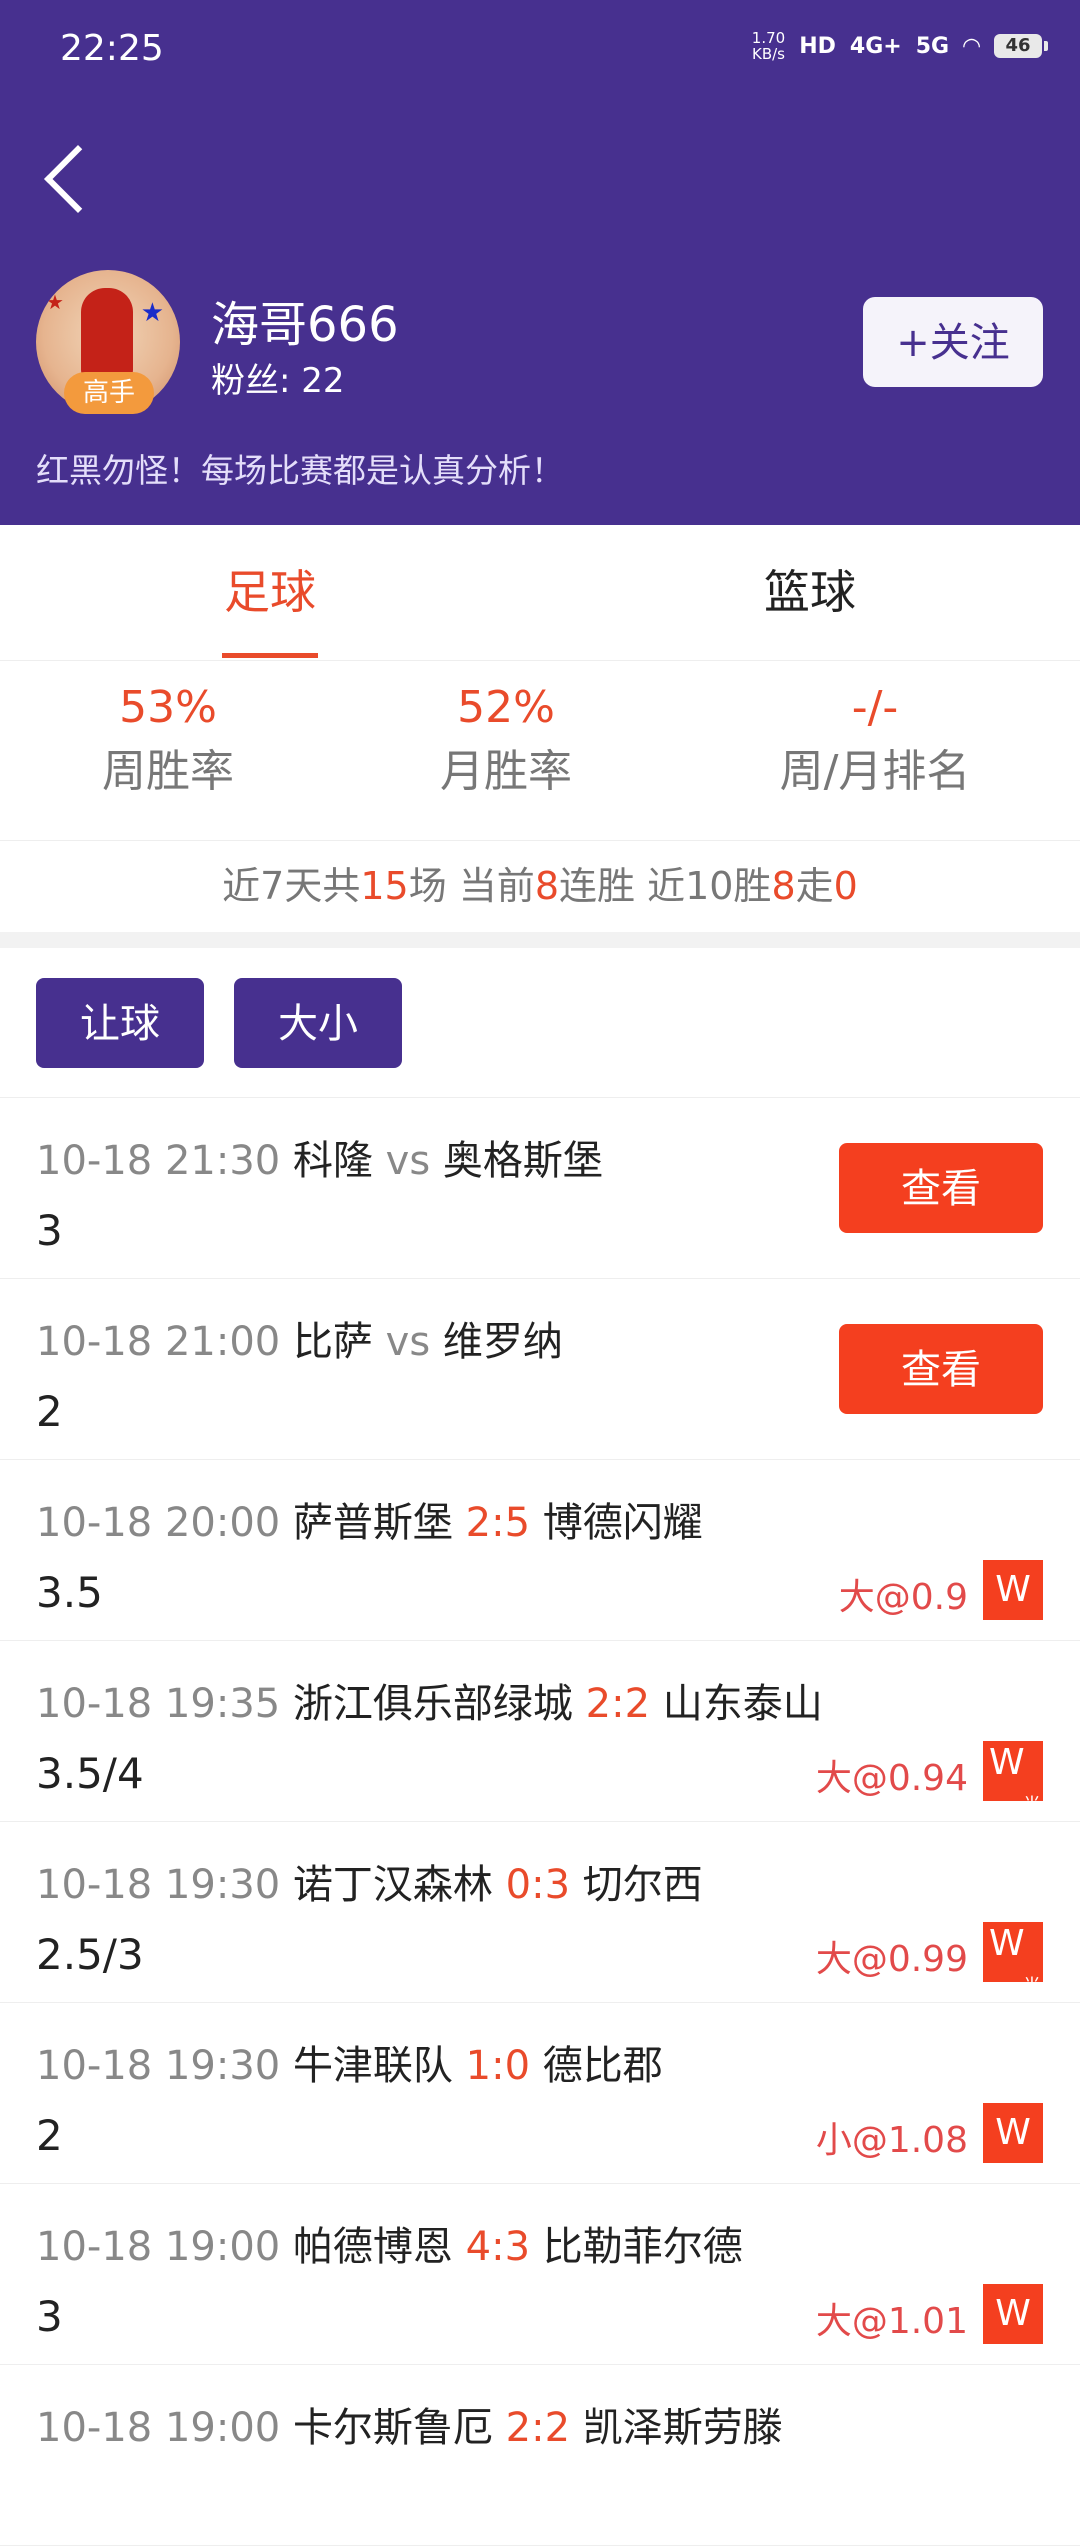 The image size is (1080, 2546). What do you see at coordinates (768, 46) in the screenshot?
I see `network-speed: 1.70 KB/s` at bounding box center [768, 46].